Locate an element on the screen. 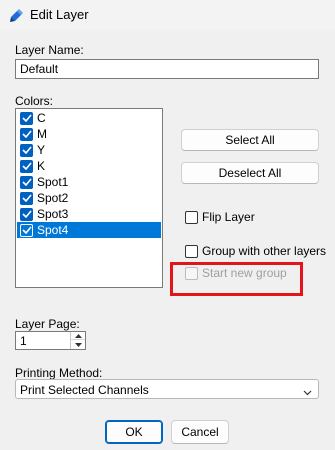 The image size is (335, 450). colors-label: Colors: is located at coordinates (34, 101).